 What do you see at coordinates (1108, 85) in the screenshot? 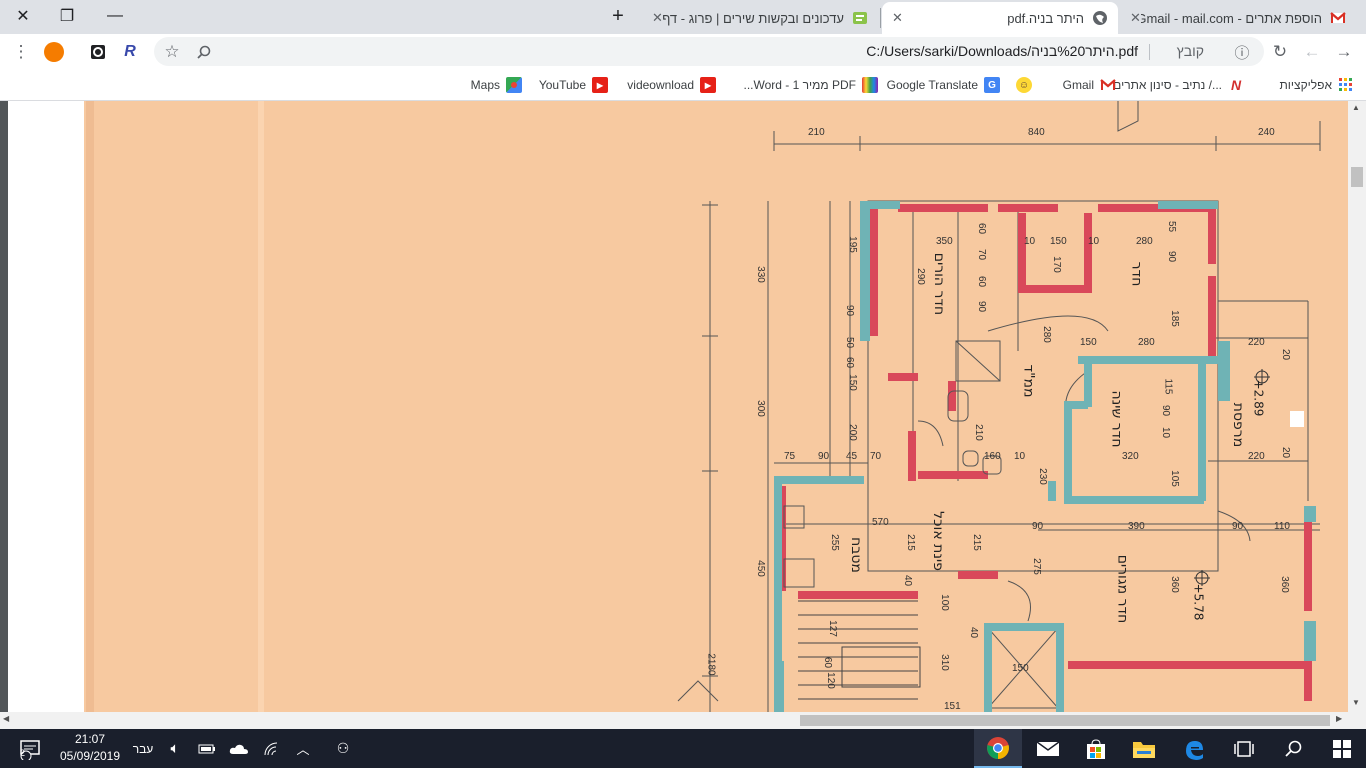
I see `gmail-icon` at bounding box center [1108, 85].